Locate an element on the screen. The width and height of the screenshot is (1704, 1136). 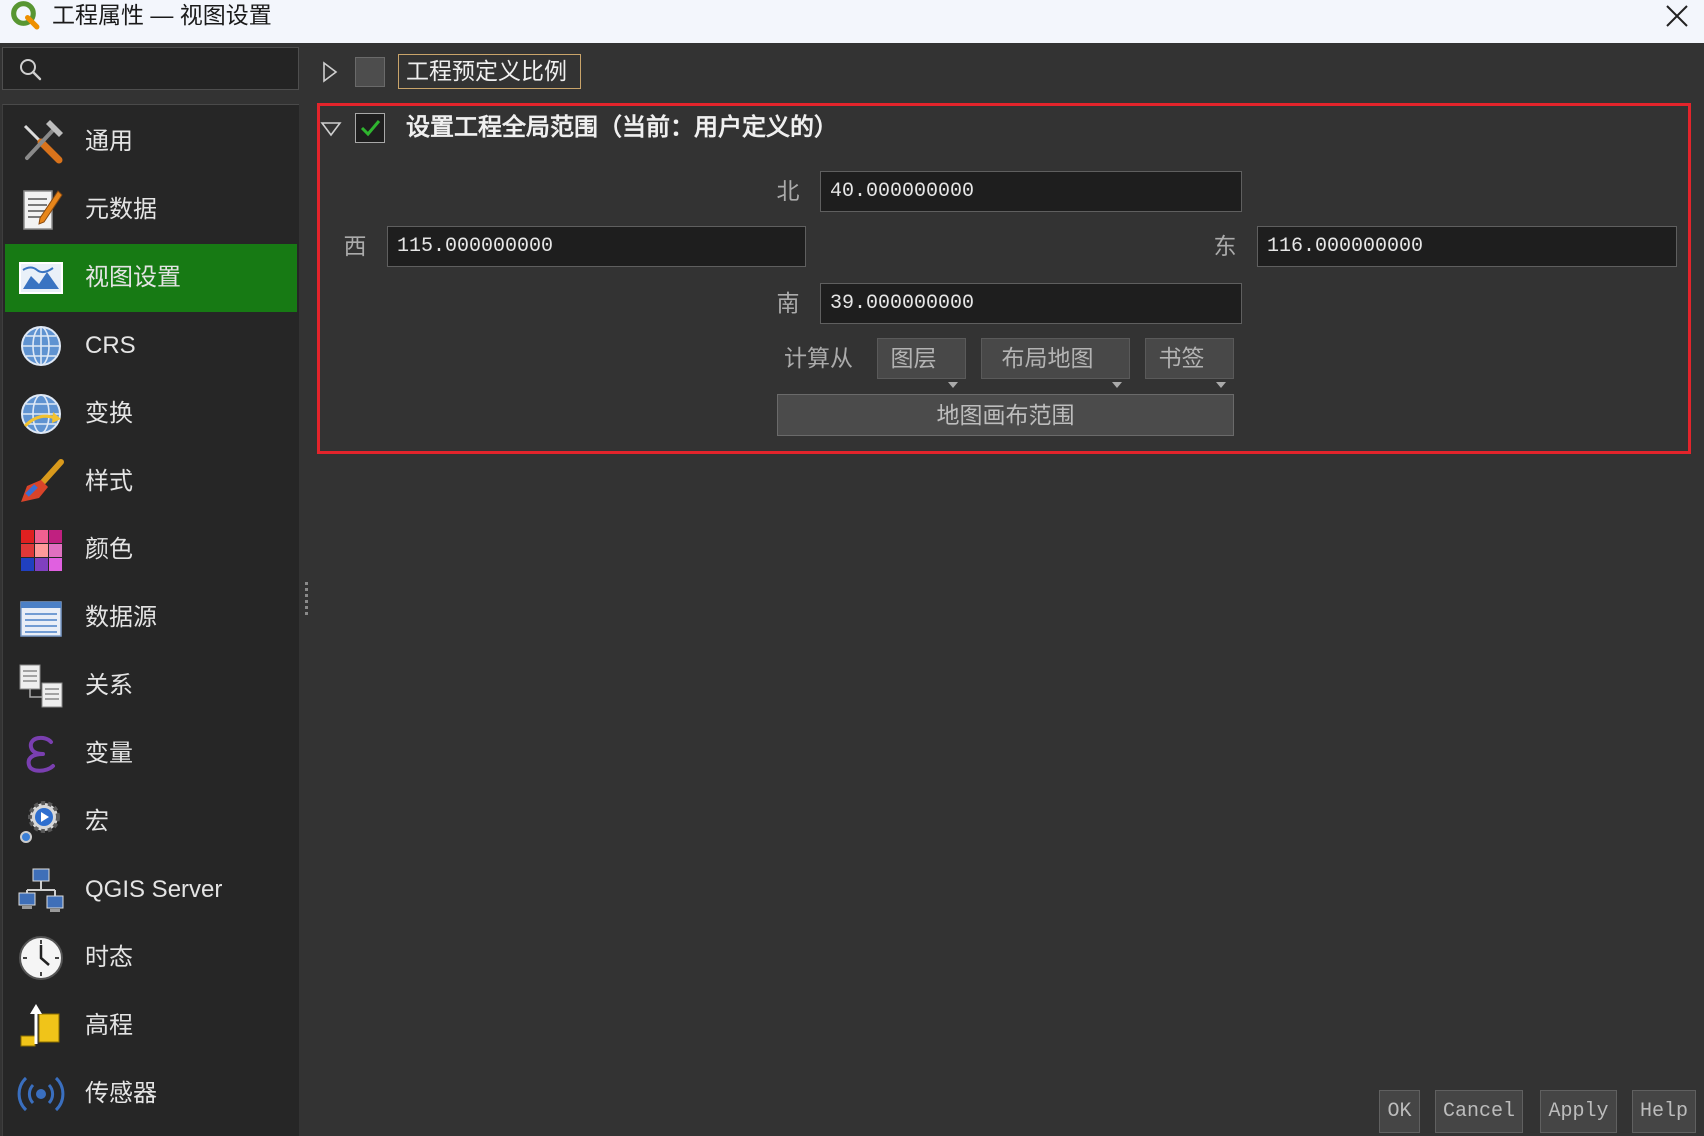
apply-button: Apply is located at coordinates (1578, 1111).